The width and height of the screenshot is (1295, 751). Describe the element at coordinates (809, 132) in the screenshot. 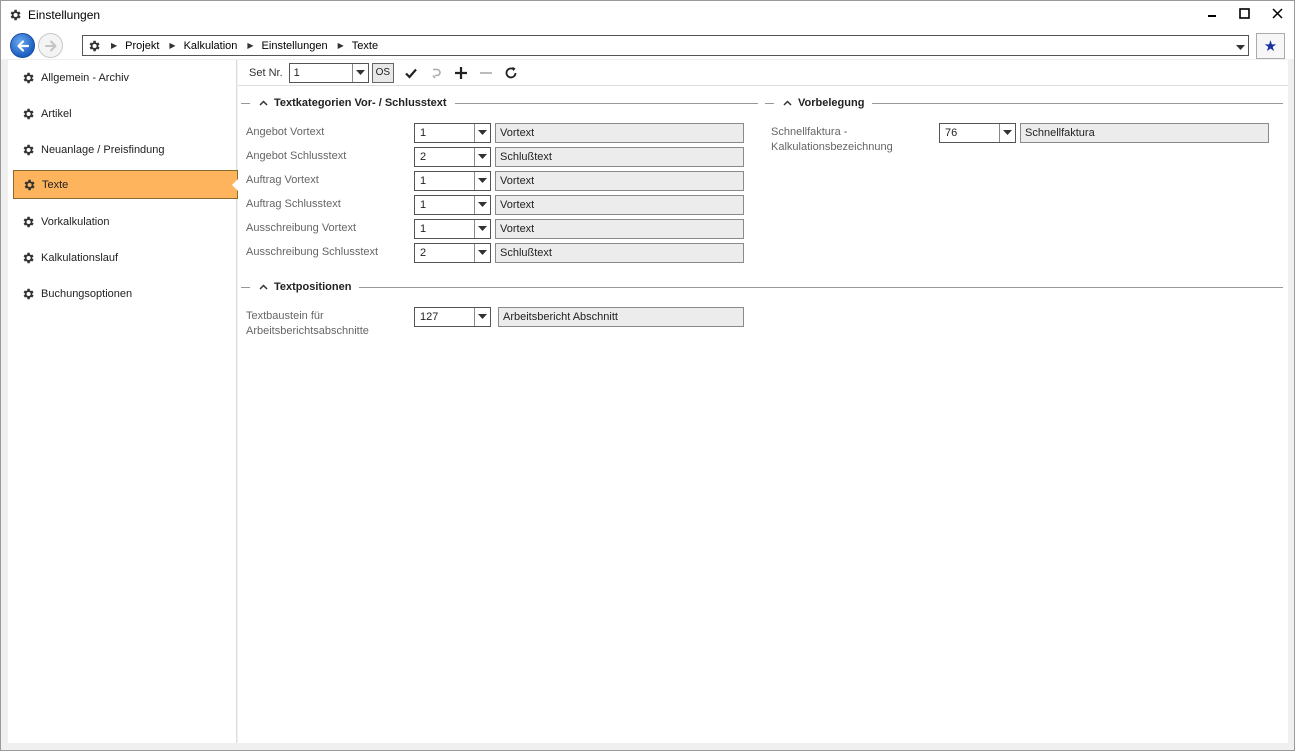

I see `field-label-line1: Schnellfaktura -` at that location.